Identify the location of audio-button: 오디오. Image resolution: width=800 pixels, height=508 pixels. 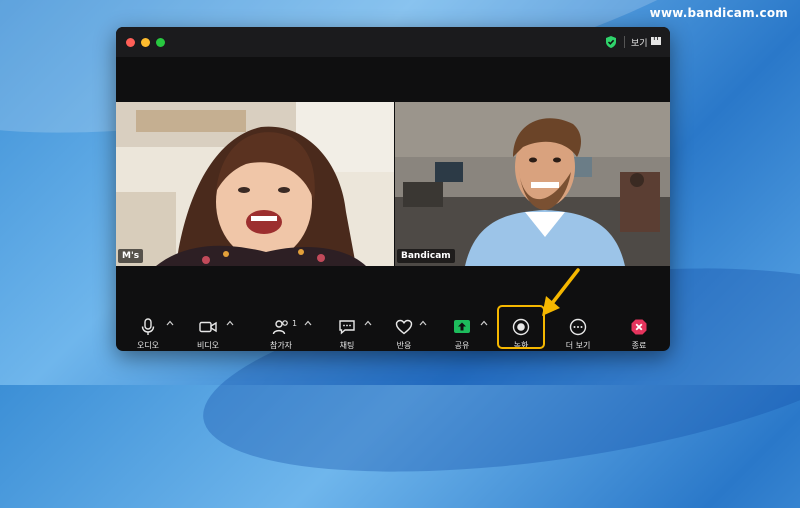
(148, 331).